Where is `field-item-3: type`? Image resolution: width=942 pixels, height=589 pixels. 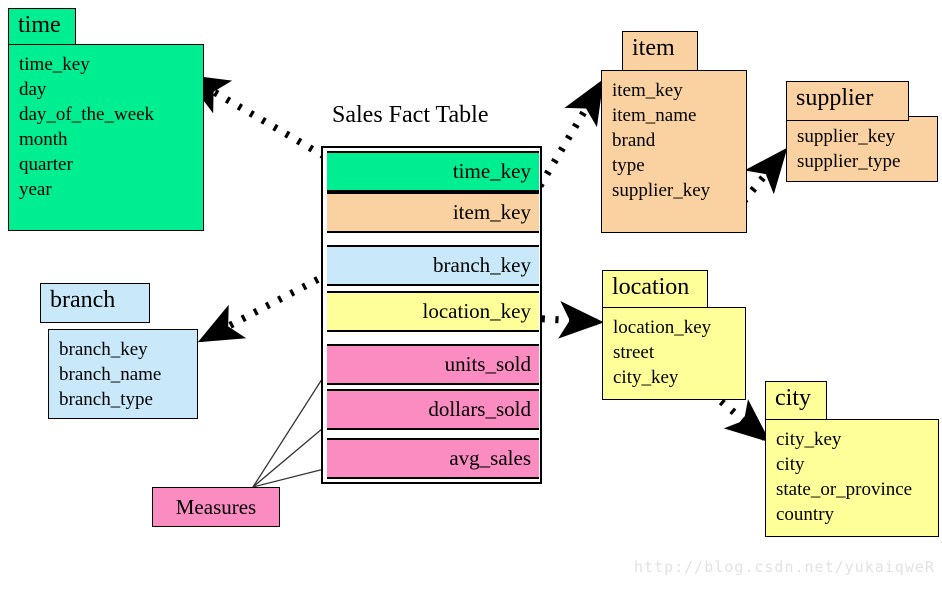 field-item-3: type is located at coordinates (628, 165).